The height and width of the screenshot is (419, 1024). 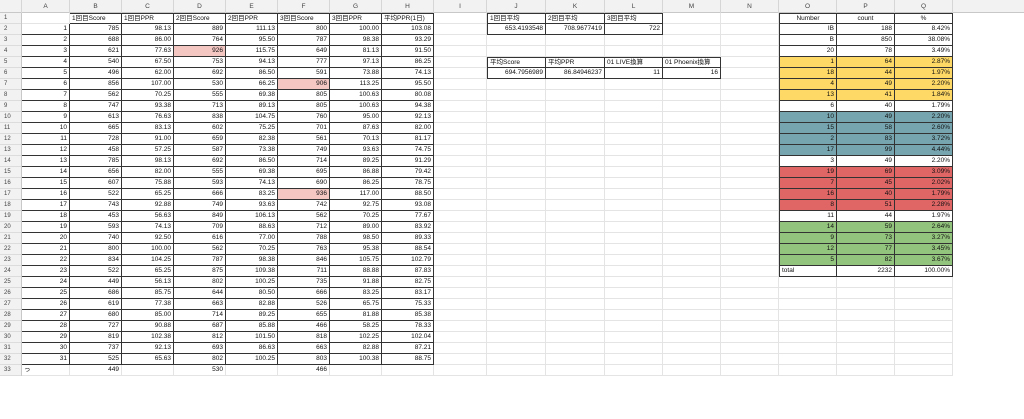 I want to click on row-number: 32, so click(x=10, y=359).